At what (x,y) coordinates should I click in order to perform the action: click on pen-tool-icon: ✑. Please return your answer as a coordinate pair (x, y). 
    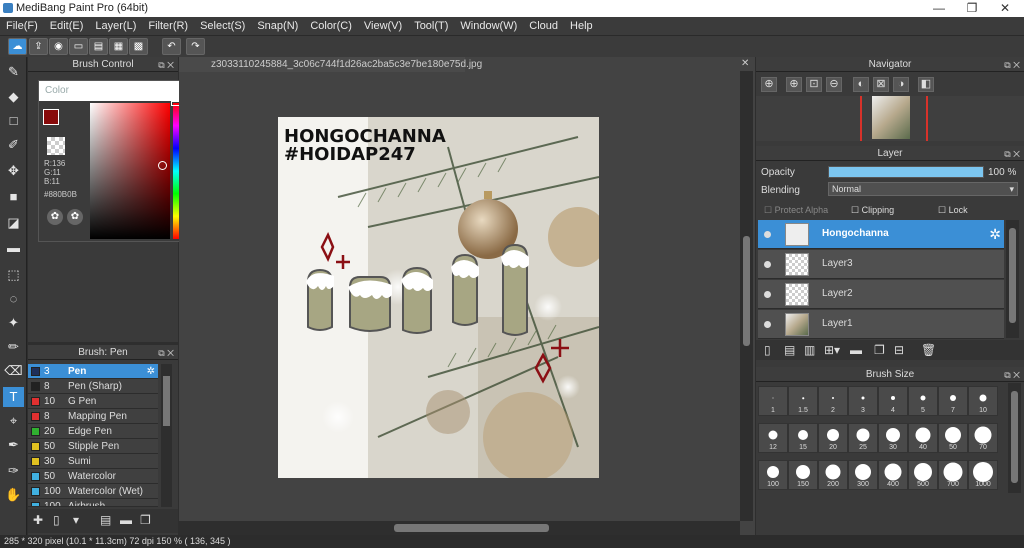
    Looking at the image, I should click on (13, 471).